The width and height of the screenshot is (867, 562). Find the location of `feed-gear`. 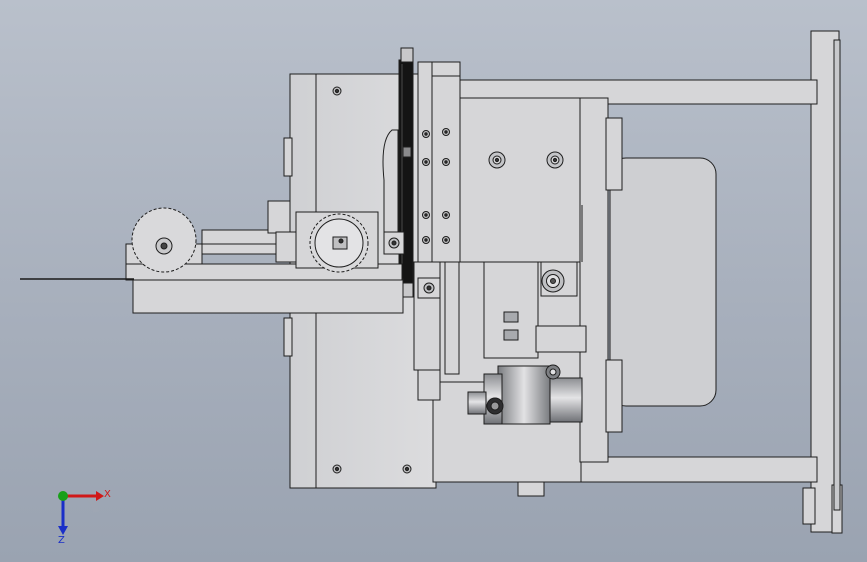

feed-gear is located at coordinates (339, 243).